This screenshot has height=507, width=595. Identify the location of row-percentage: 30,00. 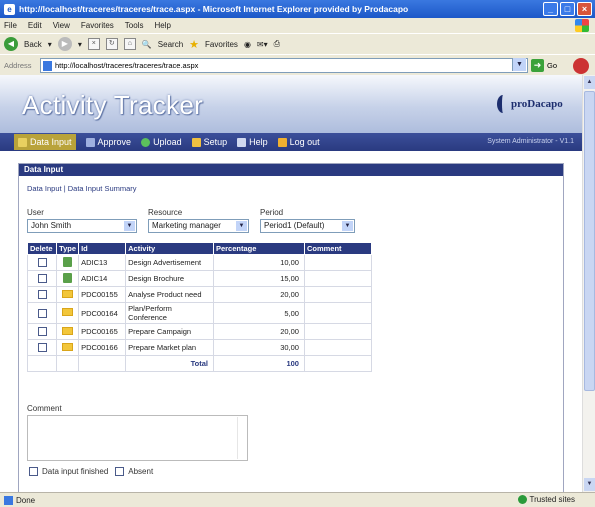
(258, 347).